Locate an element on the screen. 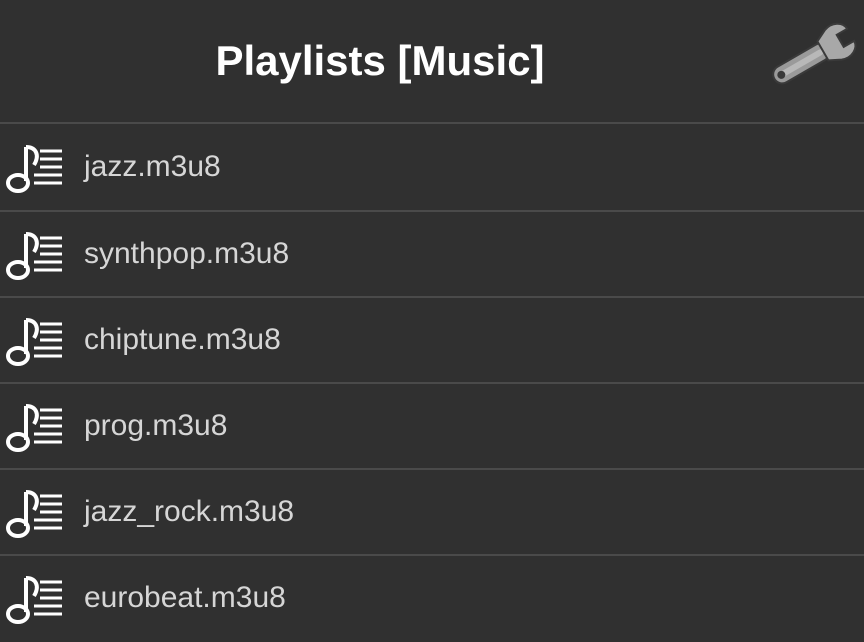 The width and height of the screenshot is (864, 642). playlist-name: jazz.m3u8 is located at coordinates (152, 166).